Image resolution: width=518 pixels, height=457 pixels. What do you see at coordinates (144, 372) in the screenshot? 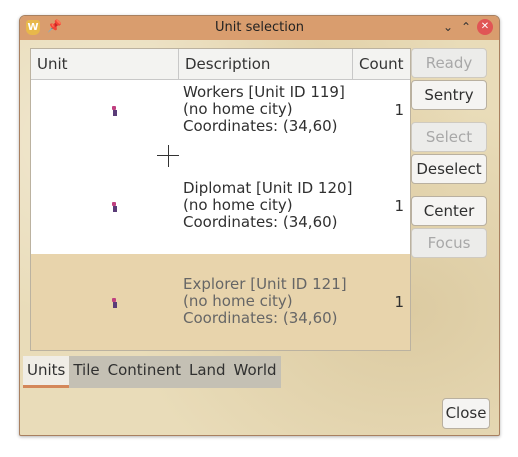
I see `tab-continent: Continent` at bounding box center [144, 372].